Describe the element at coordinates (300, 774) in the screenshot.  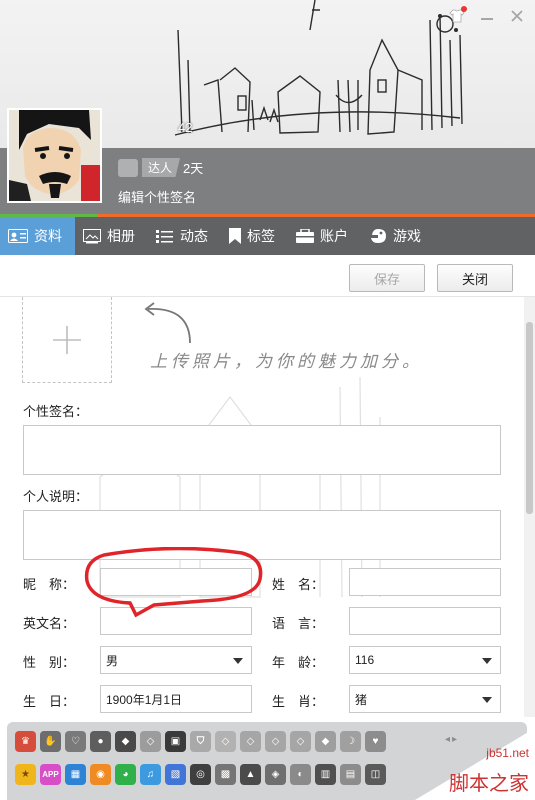
I see `swirl-icon: ◐` at that location.